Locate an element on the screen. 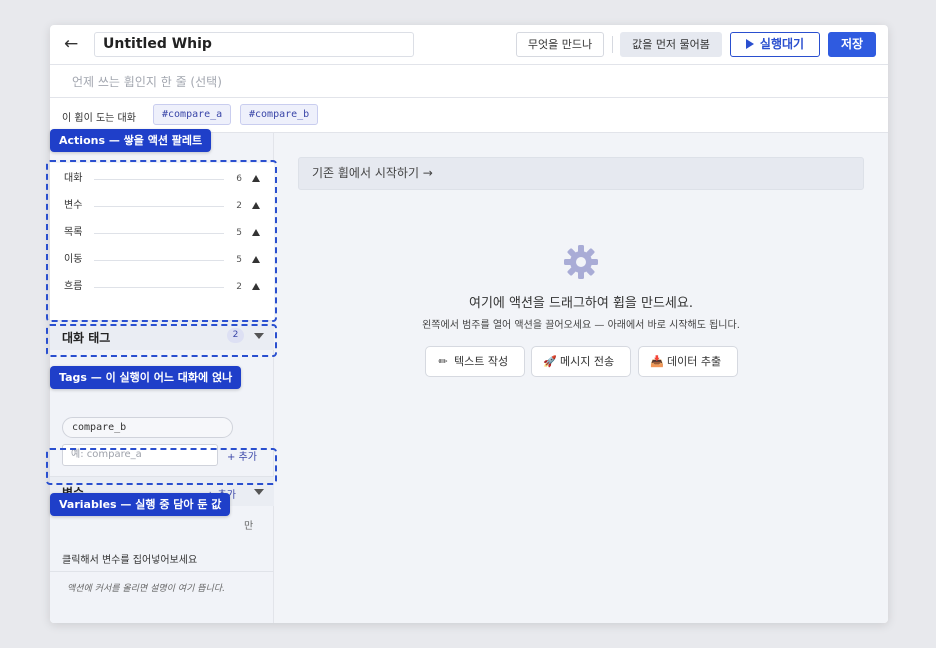 Image resolution: width=936 pixels, height=648 pixels. quick-start-label: 데이터 추출 is located at coordinates (694, 361).